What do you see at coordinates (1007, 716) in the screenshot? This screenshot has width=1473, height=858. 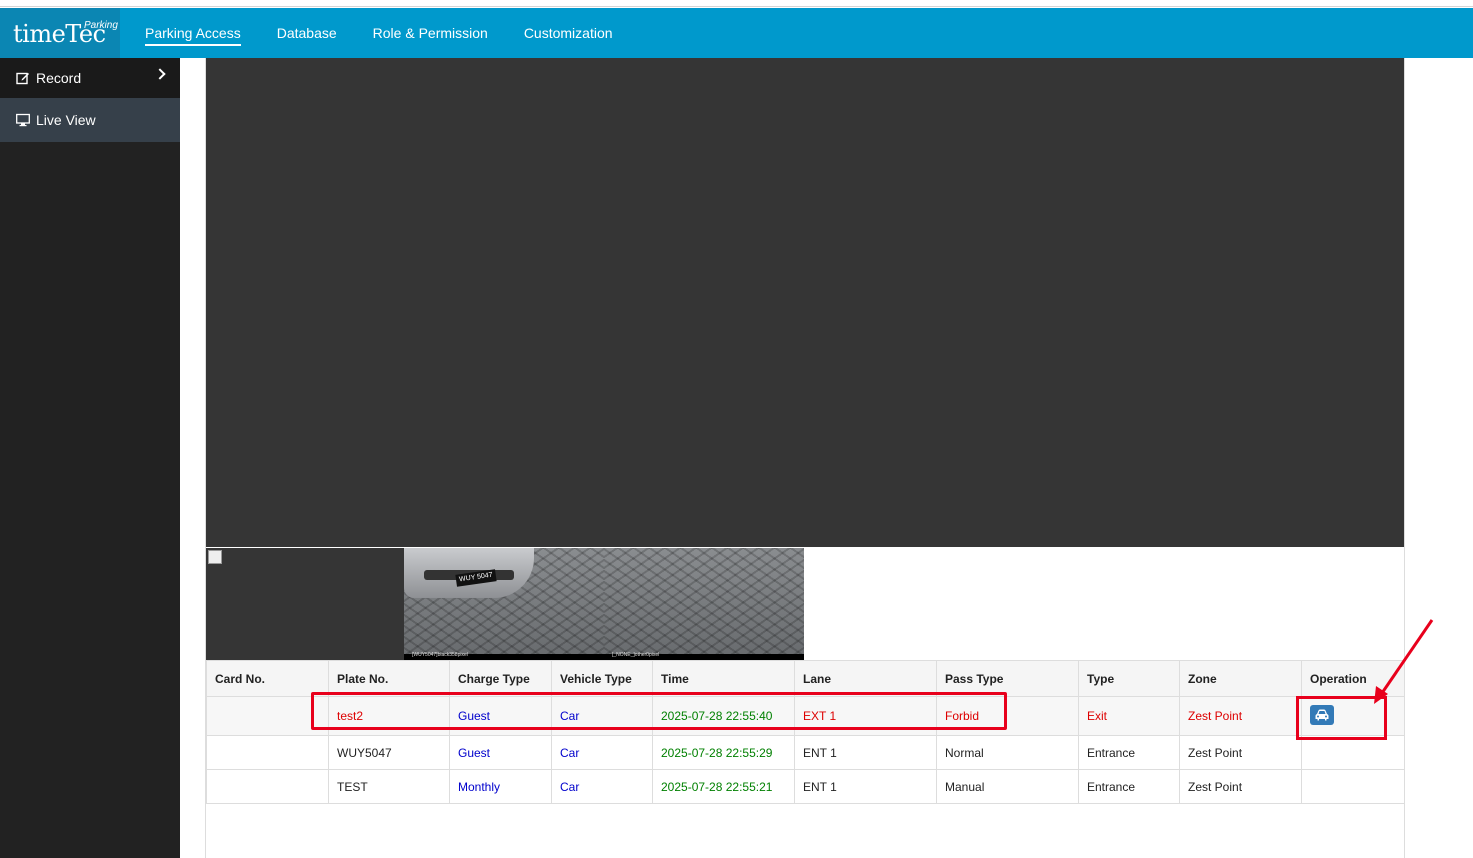 I see `cell-pass: Forbid` at bounding box center [1007, 716].